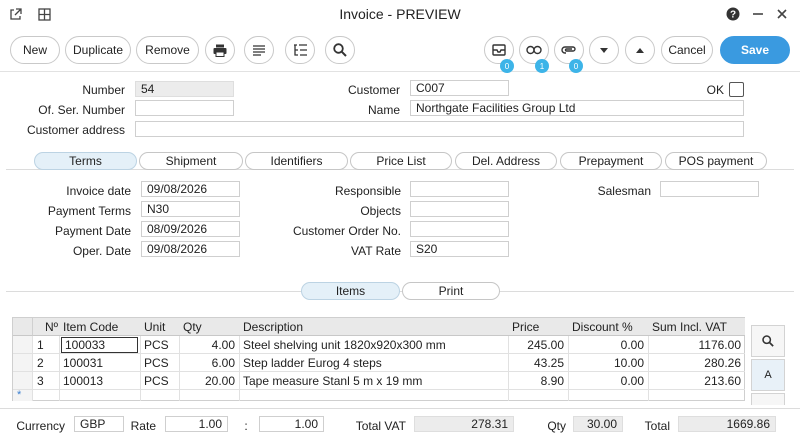  What do you see at coordinates (604, 50) in the screenshot?
I see `next-record-button` at bounding box center [604, 50].